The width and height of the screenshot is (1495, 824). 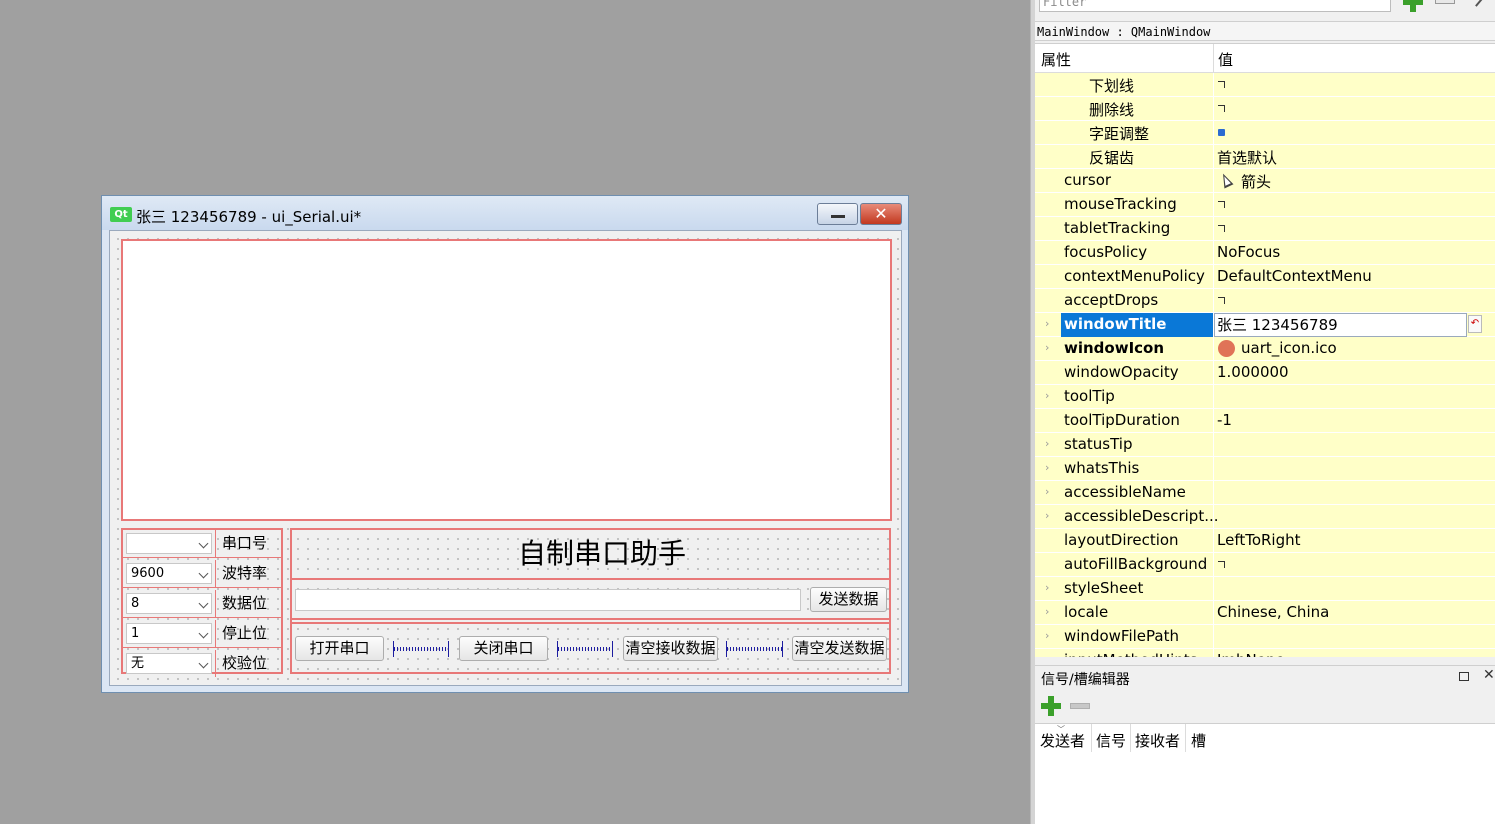 I want to click on property-row: focusPolicy NoFocus, so click(x=1265, y=253).